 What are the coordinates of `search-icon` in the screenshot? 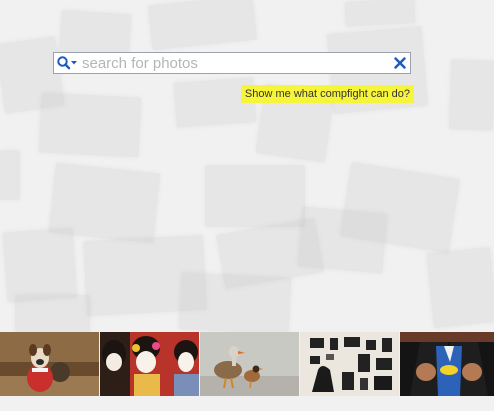 It's located at (67, 63).